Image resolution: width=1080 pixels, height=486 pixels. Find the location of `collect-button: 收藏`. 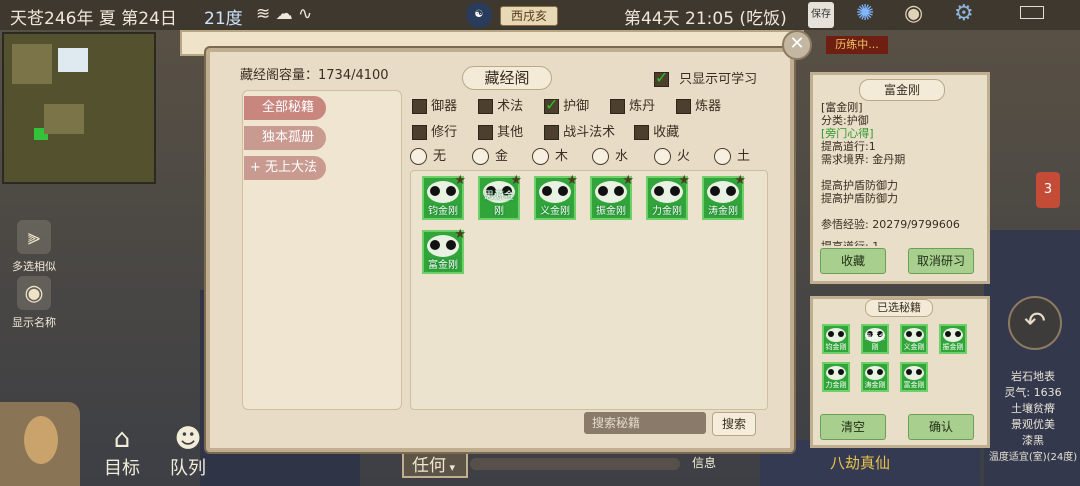

collect-button: 收藏 is located at coordinates (853, 261).